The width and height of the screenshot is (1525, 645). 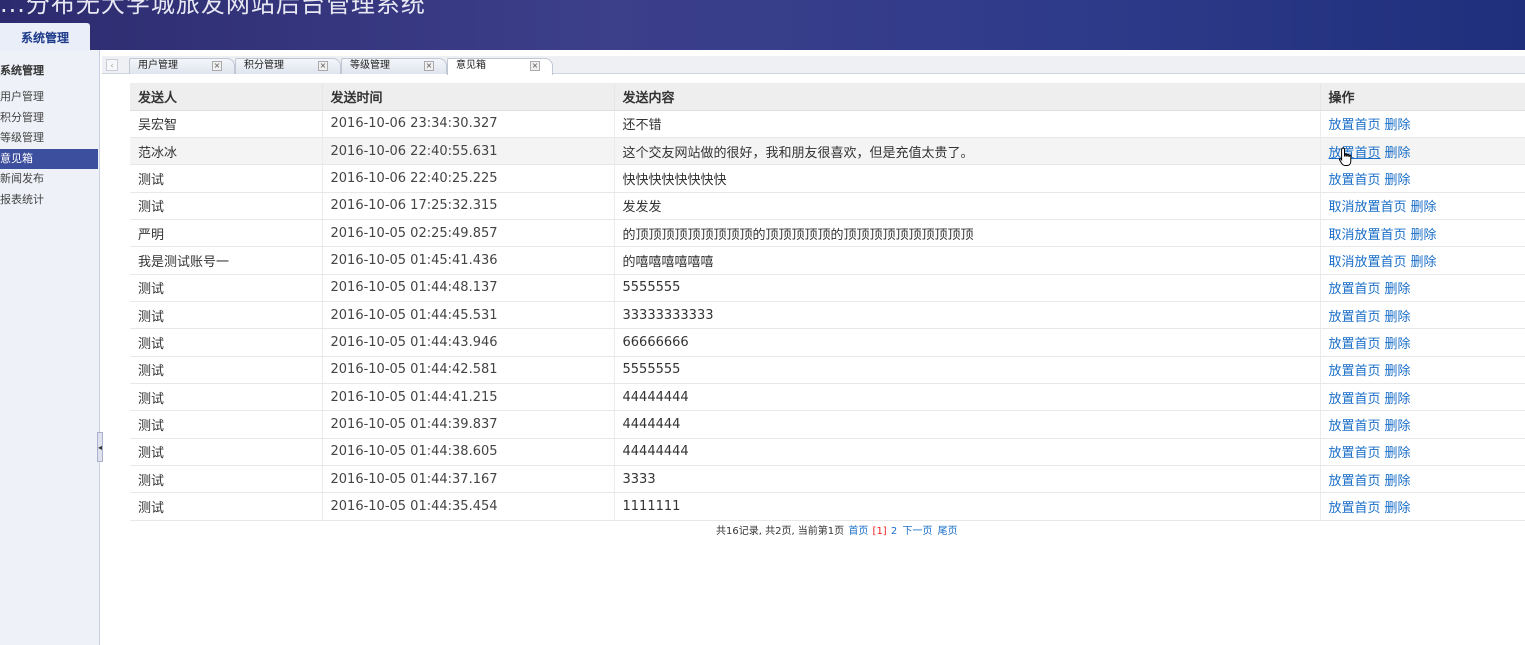 I want to click on sidebar-item-feedback: 意见箱, so click(x=49, y=158).